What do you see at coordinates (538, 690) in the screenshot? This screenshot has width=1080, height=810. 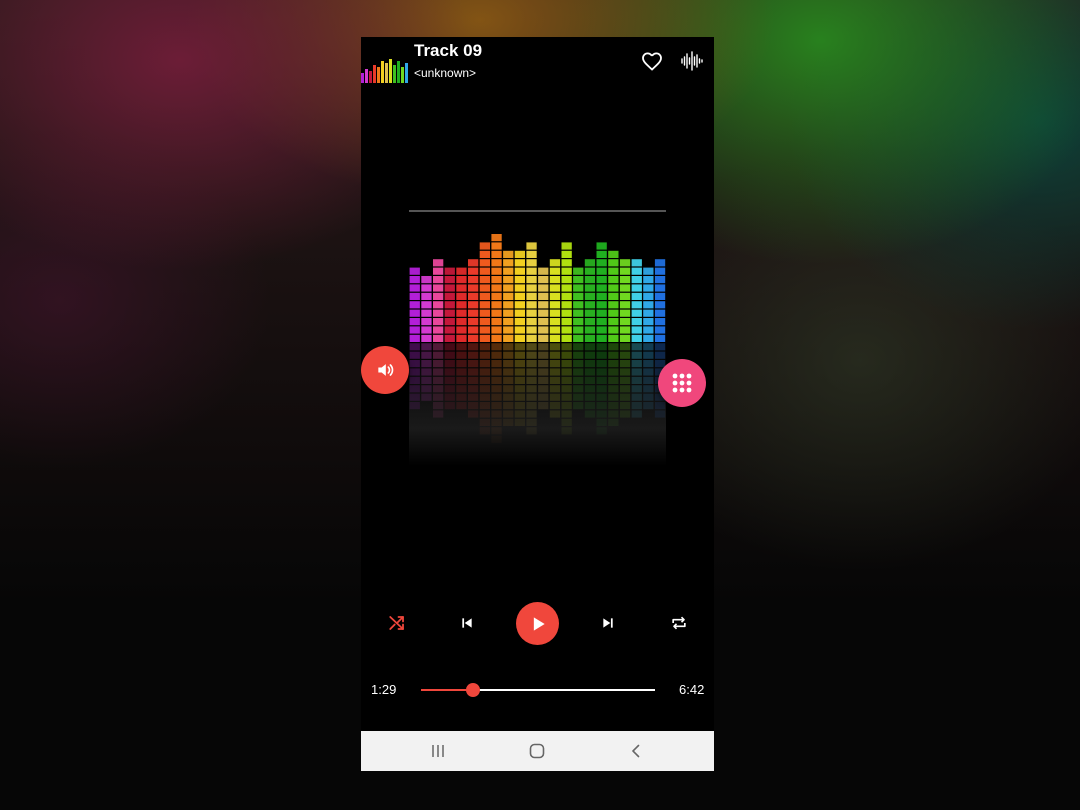 I see `seek-bar` at bounding box center [538, 690].